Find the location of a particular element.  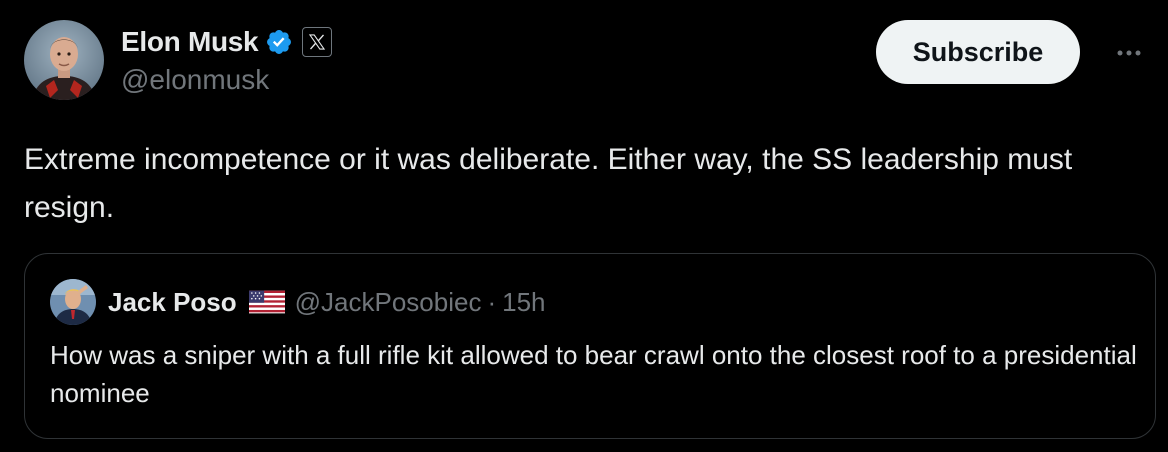

x-affiliate-badge is located at coordinates (317, 42).